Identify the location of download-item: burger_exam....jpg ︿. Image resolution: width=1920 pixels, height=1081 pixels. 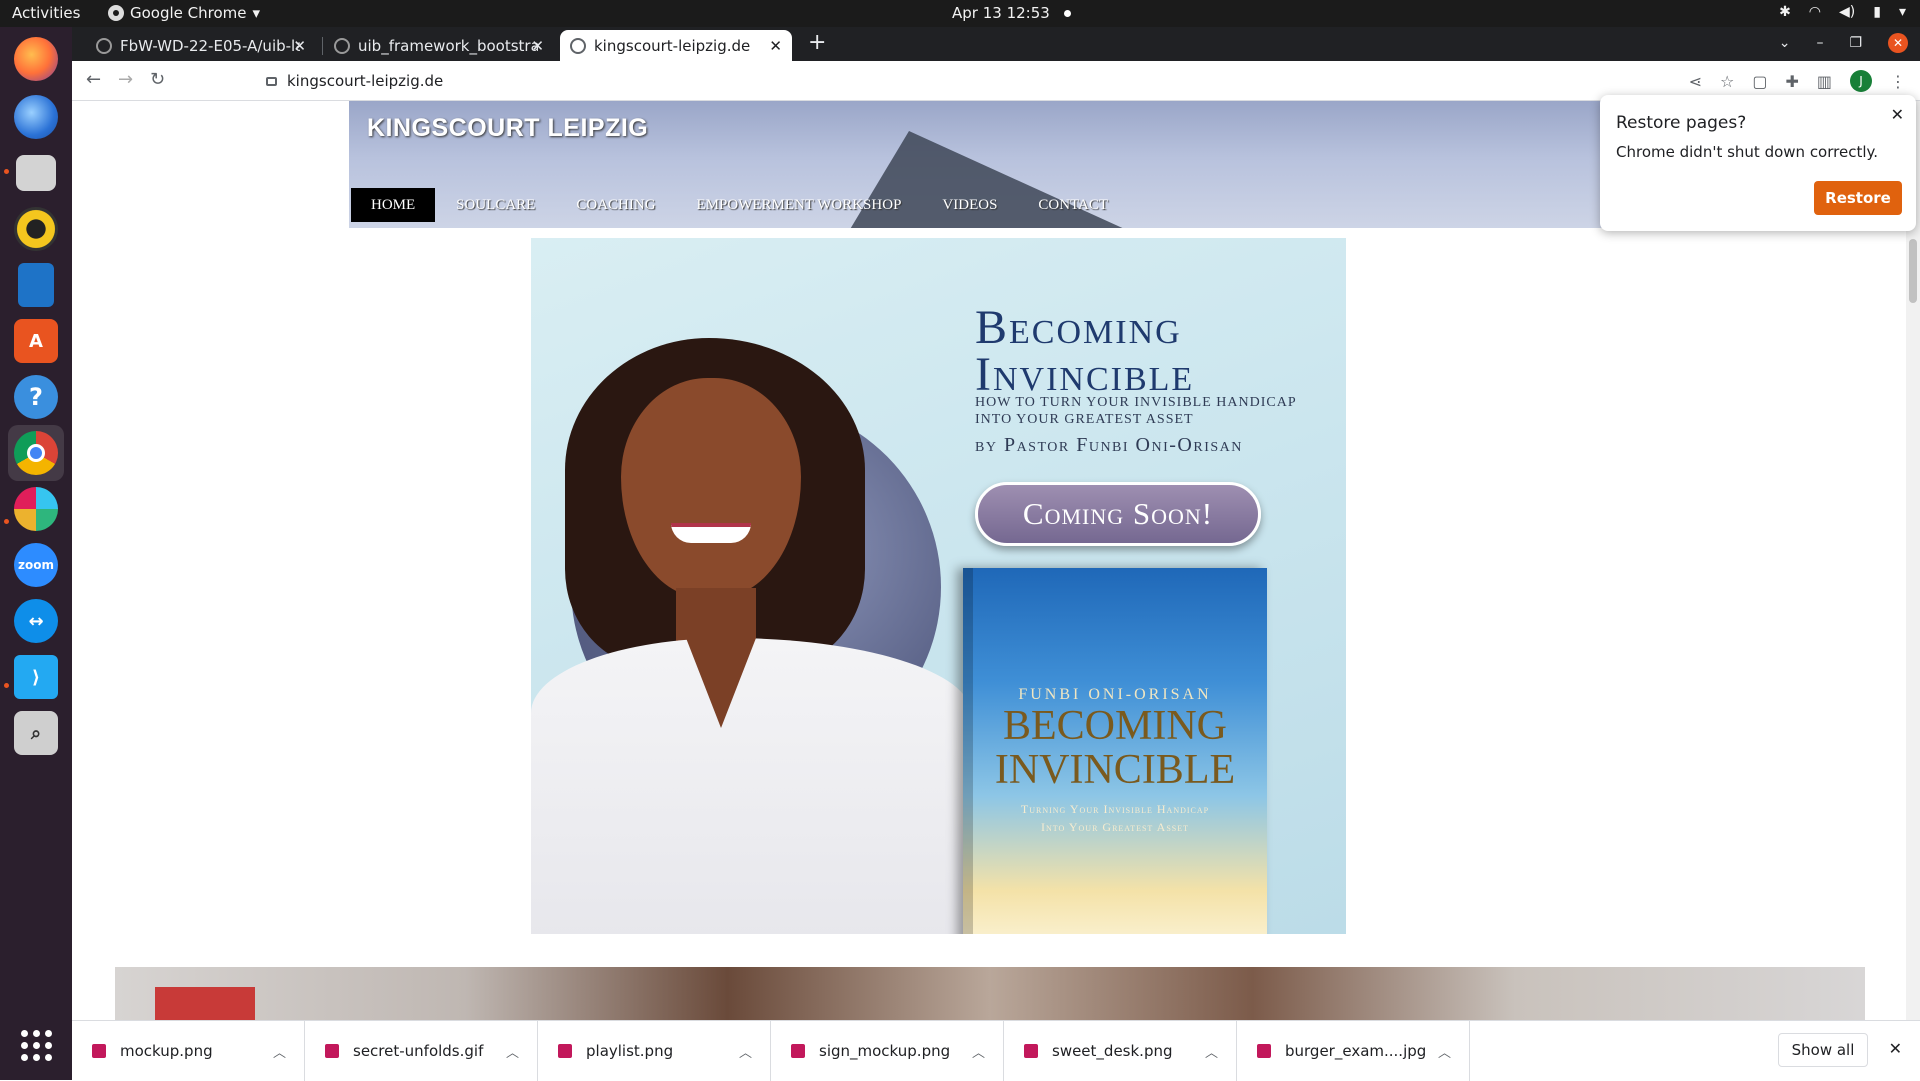
(1353, 1051).